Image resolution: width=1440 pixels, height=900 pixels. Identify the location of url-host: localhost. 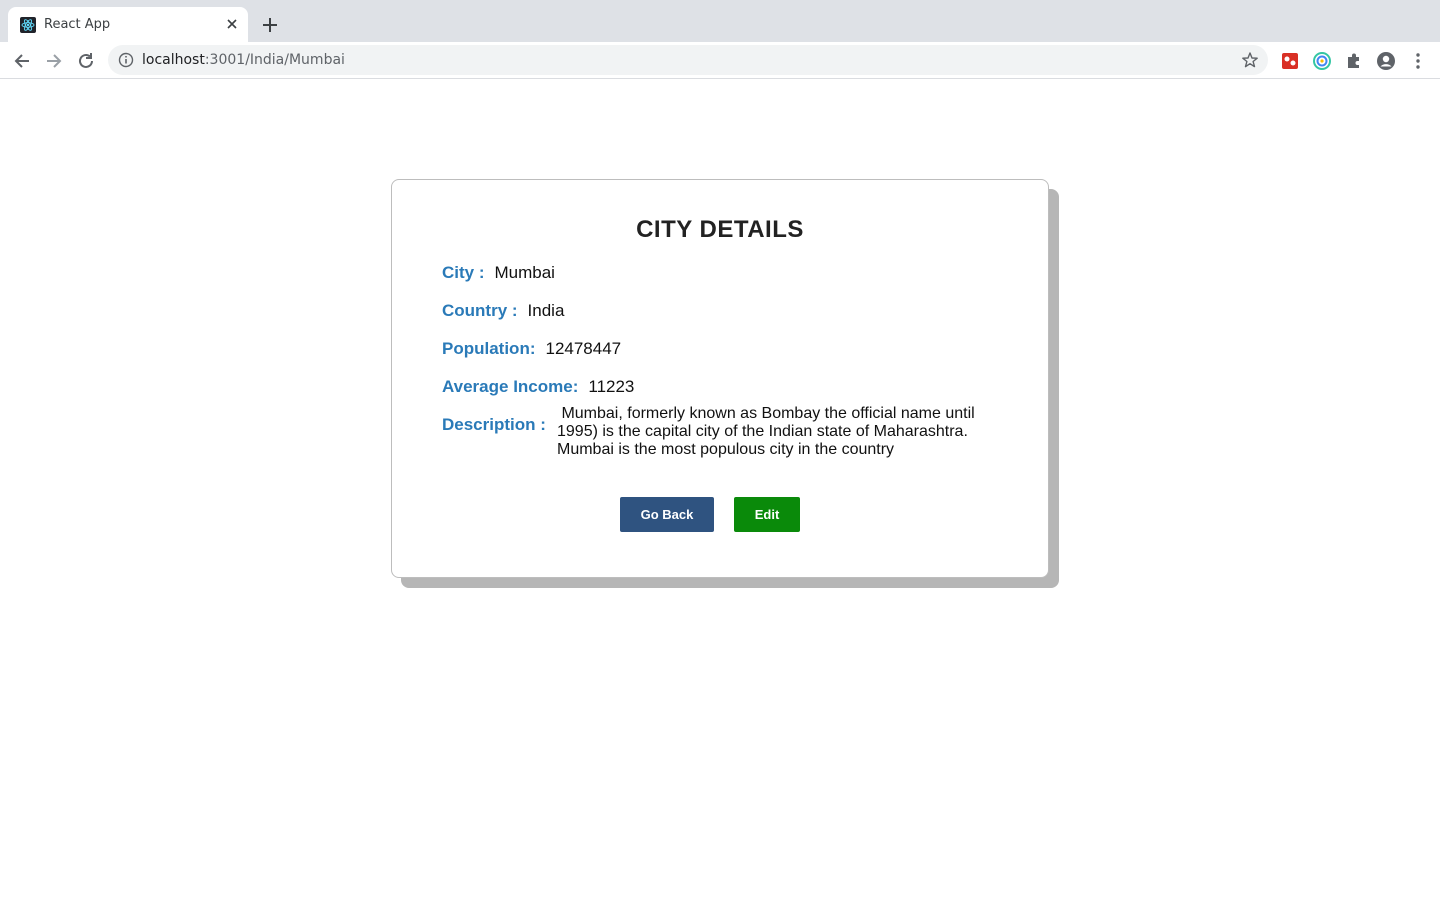
(173, 60).